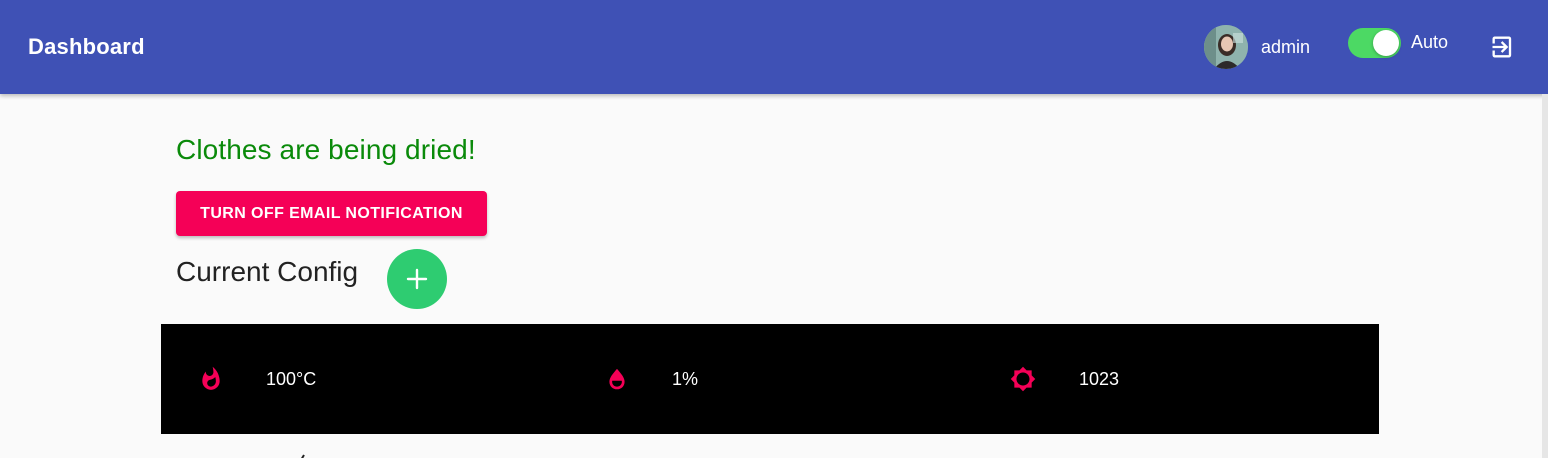  Describe the element at coordinates (86, 46) in the screenshot. I see `app-title: Dashboard` at that location.